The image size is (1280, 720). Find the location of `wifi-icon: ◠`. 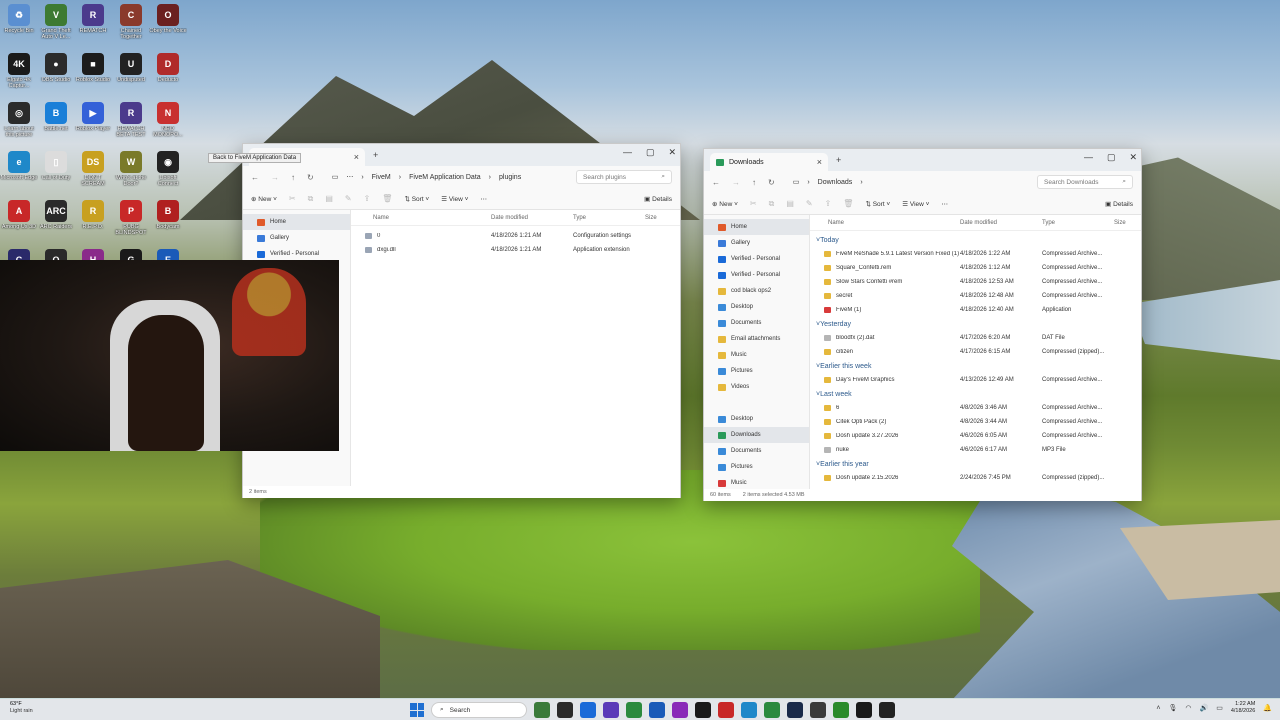

wifi-icon: ◠ is located at coordinates (1188, 708).